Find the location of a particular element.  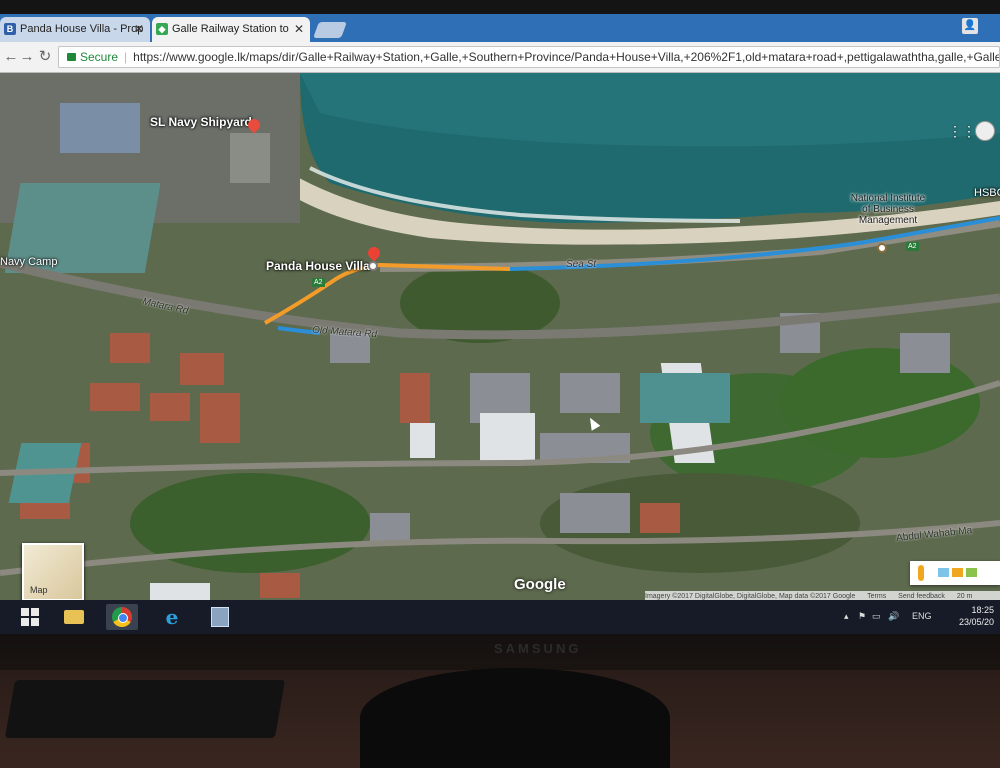

send-feedback-link: Send feedback is located at coordinates (921, 596).